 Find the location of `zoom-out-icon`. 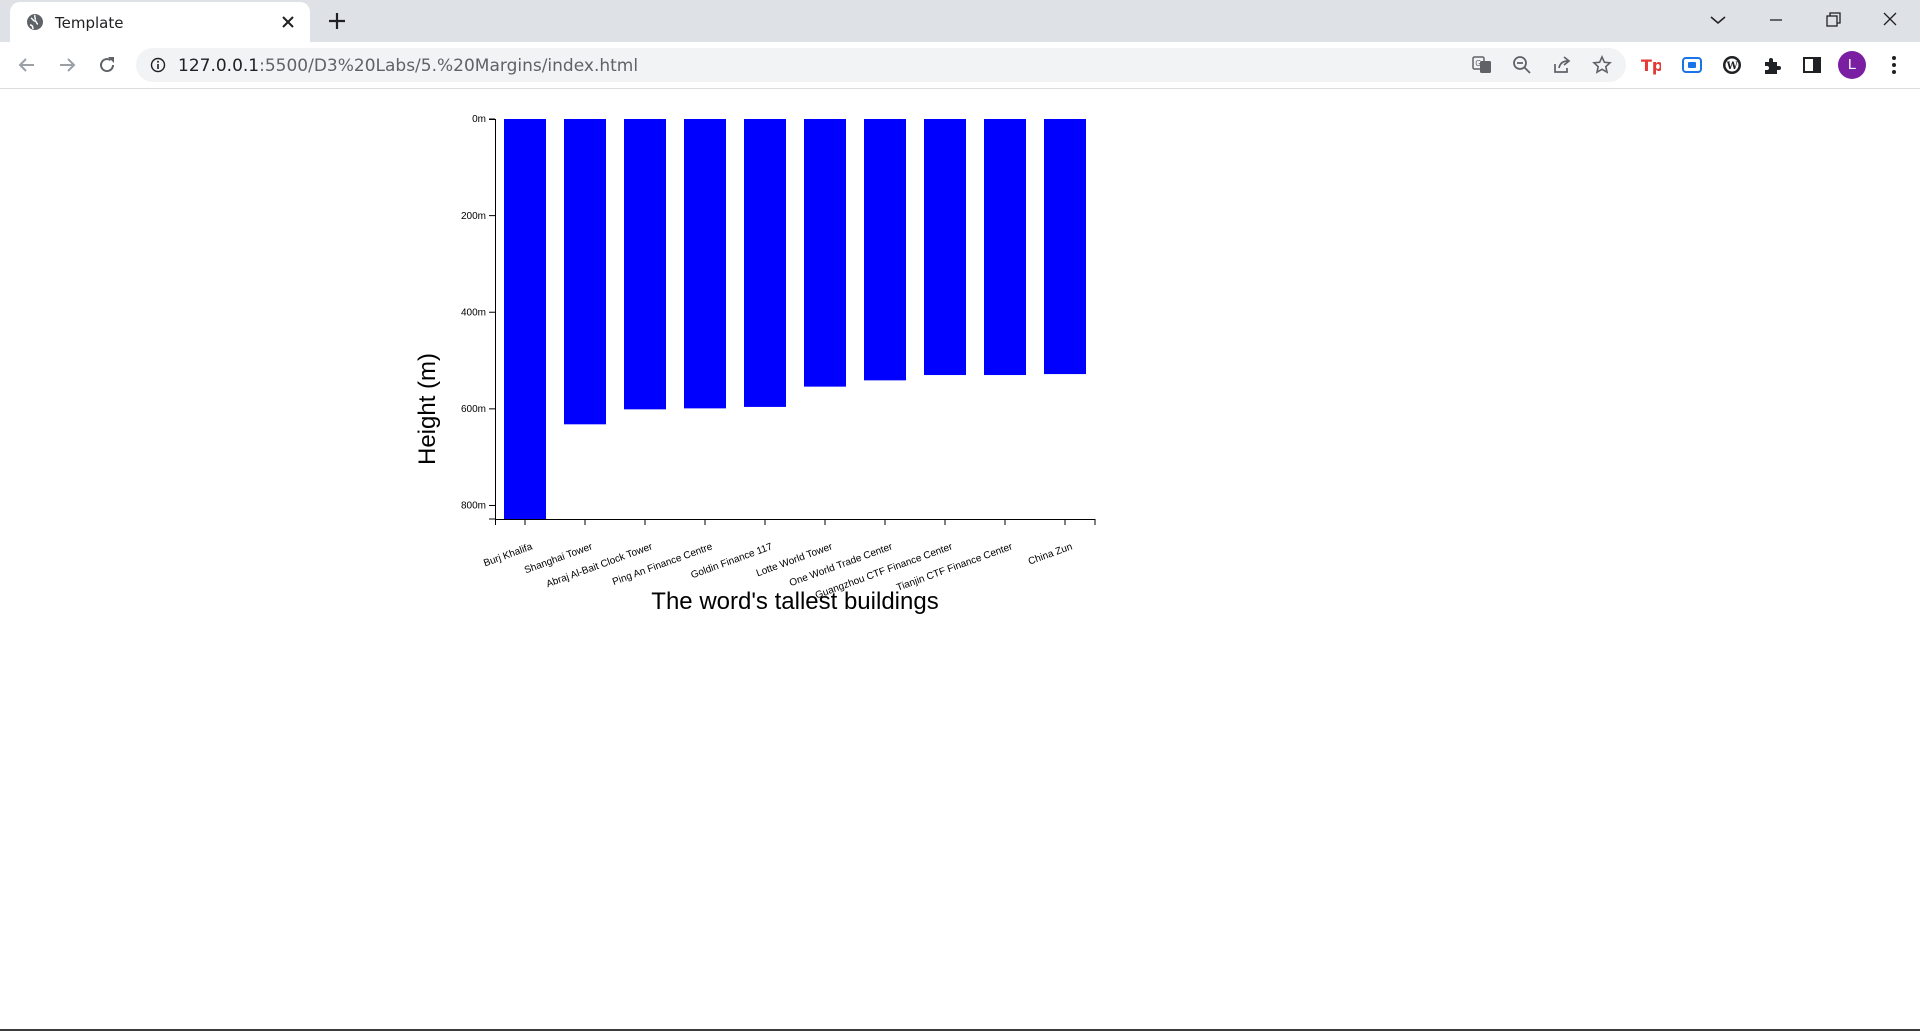

zoom-out-icon is located at coordinates (1522, 65).